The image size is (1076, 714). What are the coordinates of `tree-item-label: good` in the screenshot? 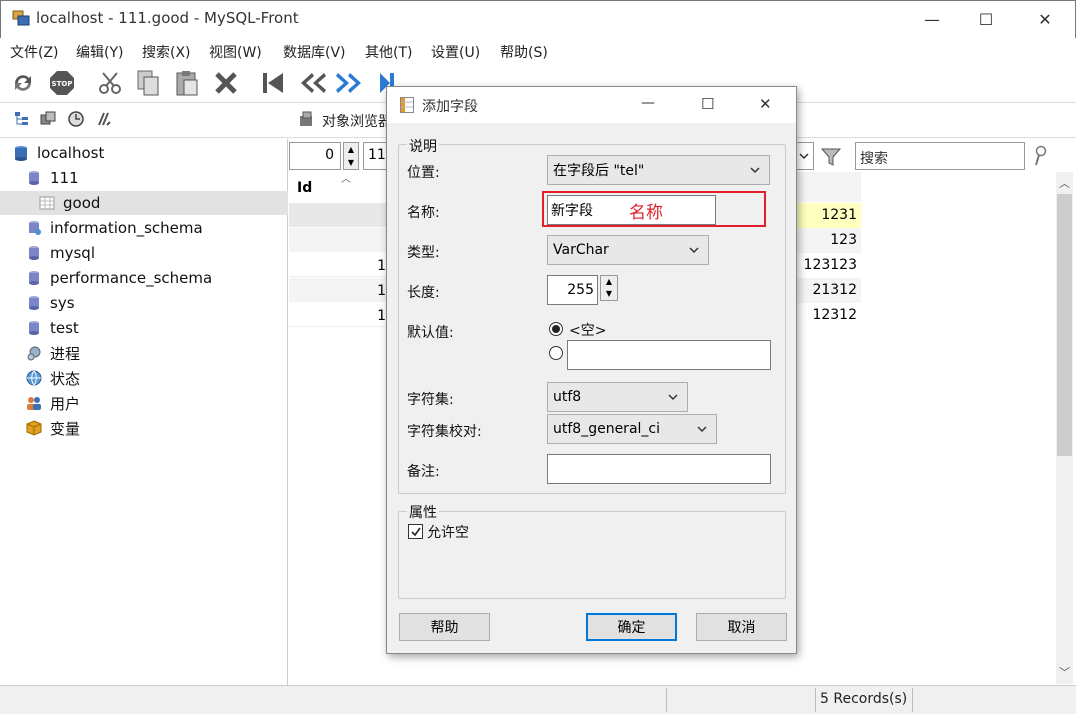 It's located at (82, 203).